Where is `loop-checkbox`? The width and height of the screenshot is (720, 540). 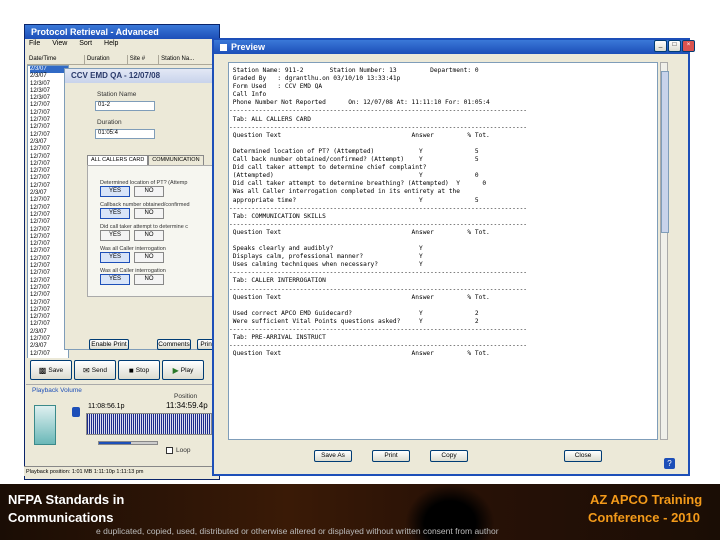
loop-checkbox is located at coordinates (169, 450).